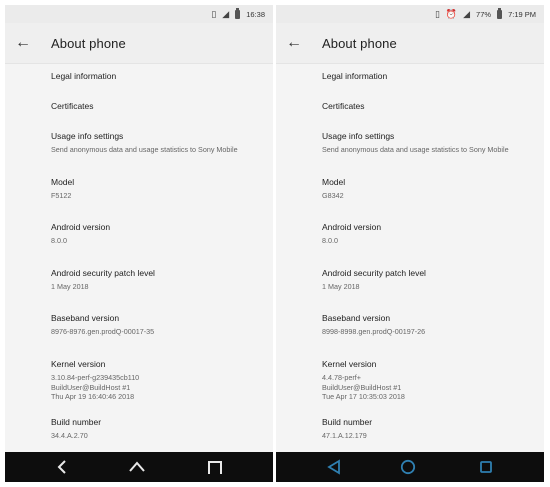  I want to click on list-item-value: 8976-8976.gen.prodQ-00017-35, so click(103, 331).